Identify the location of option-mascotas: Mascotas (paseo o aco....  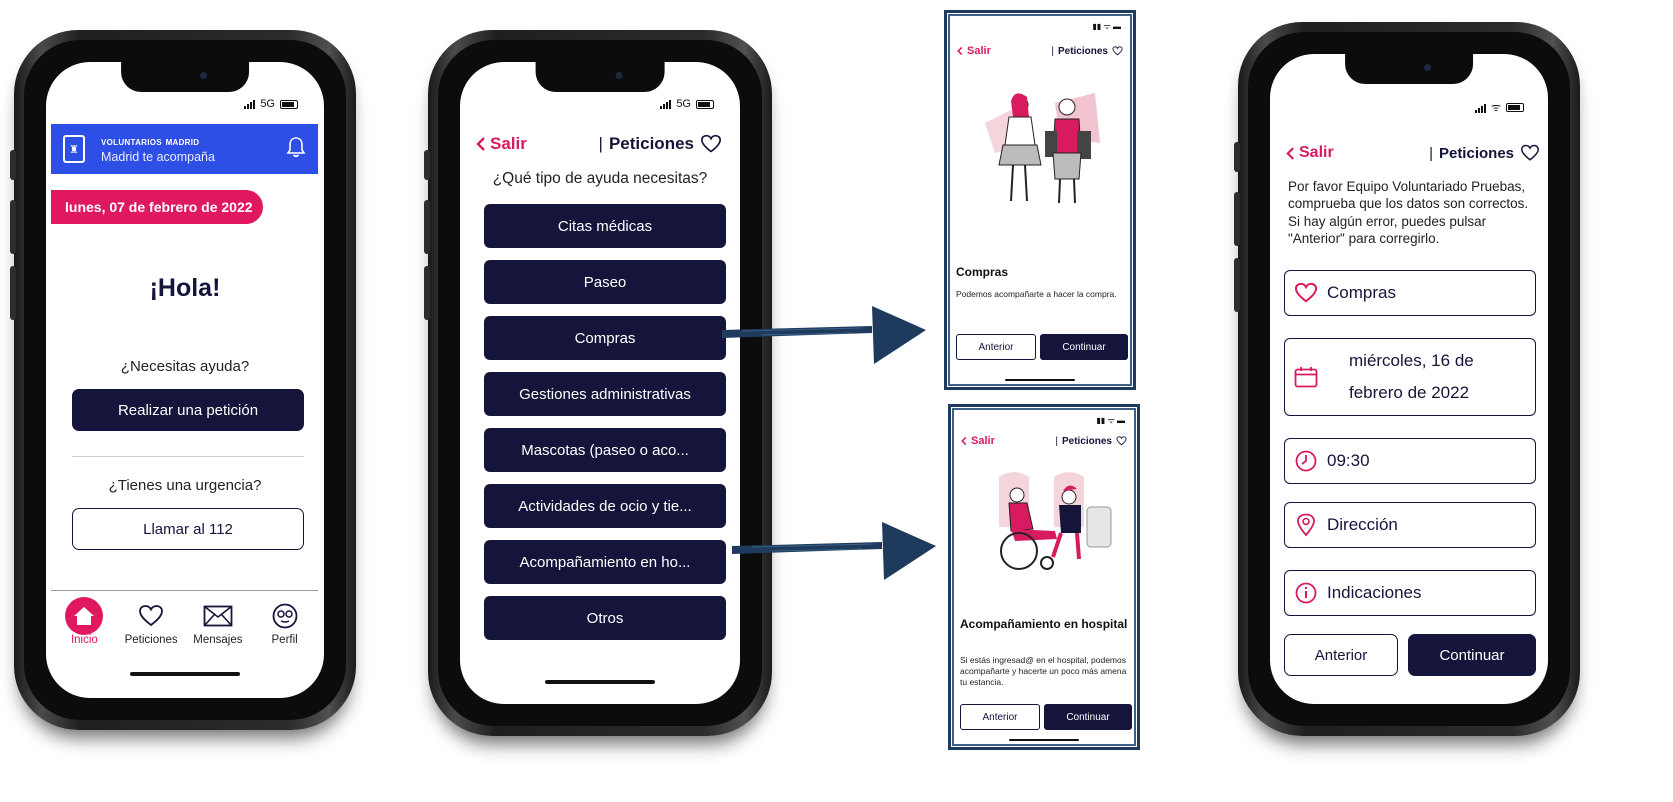
(605, 450).